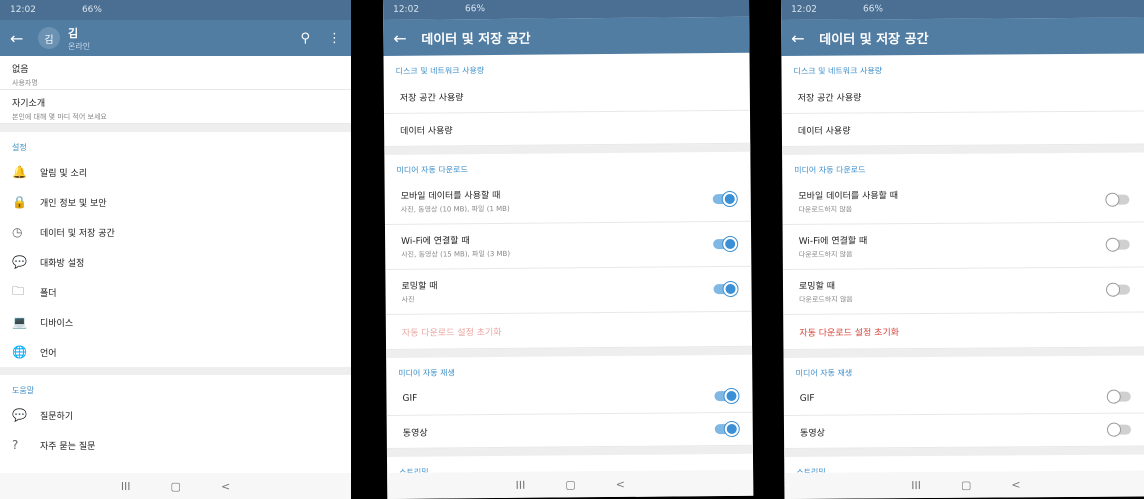 This screenshot has width=1144, height=499. I want to click on settings-header: 설정, so click(19, 147).